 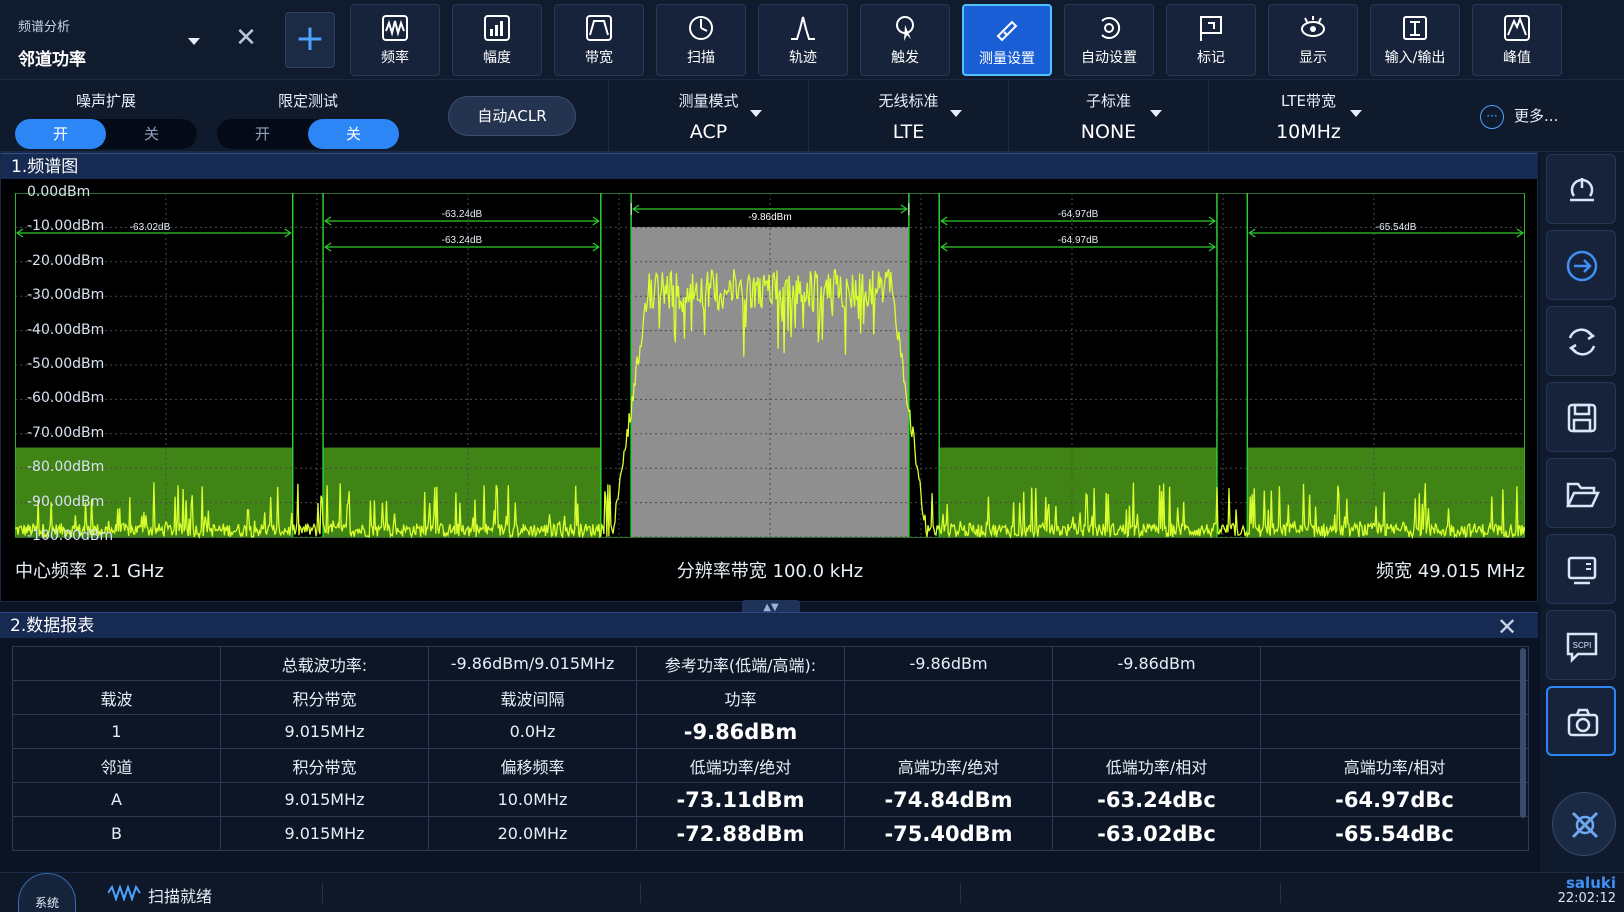 I want to click on sub-std-value: NONE, so click(x=1108, y=132).